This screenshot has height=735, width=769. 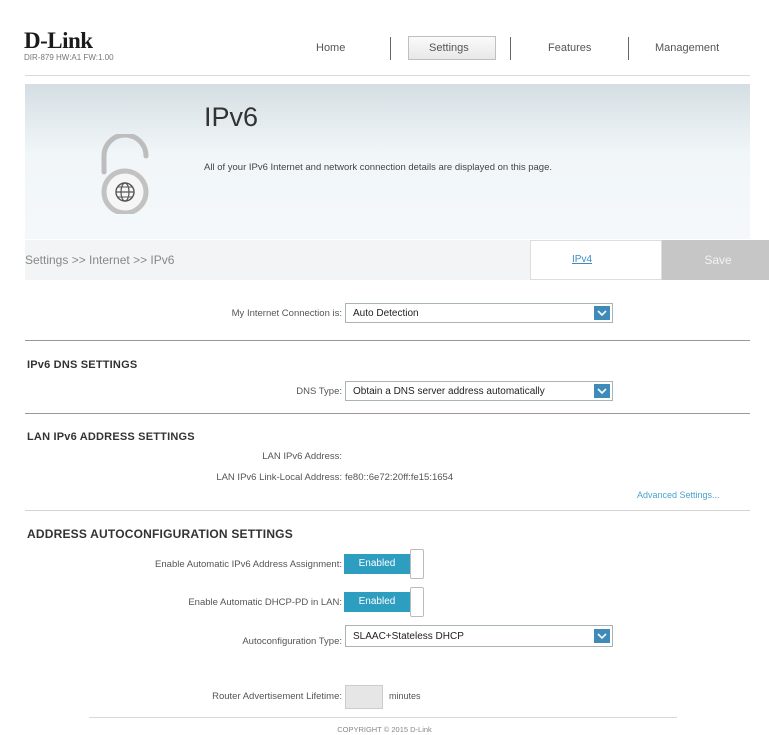 What do you see at coordinates (386, 313) in the screenshot?
I see `connection-type-value: Auto Detection` at bounding box center [386, 313].